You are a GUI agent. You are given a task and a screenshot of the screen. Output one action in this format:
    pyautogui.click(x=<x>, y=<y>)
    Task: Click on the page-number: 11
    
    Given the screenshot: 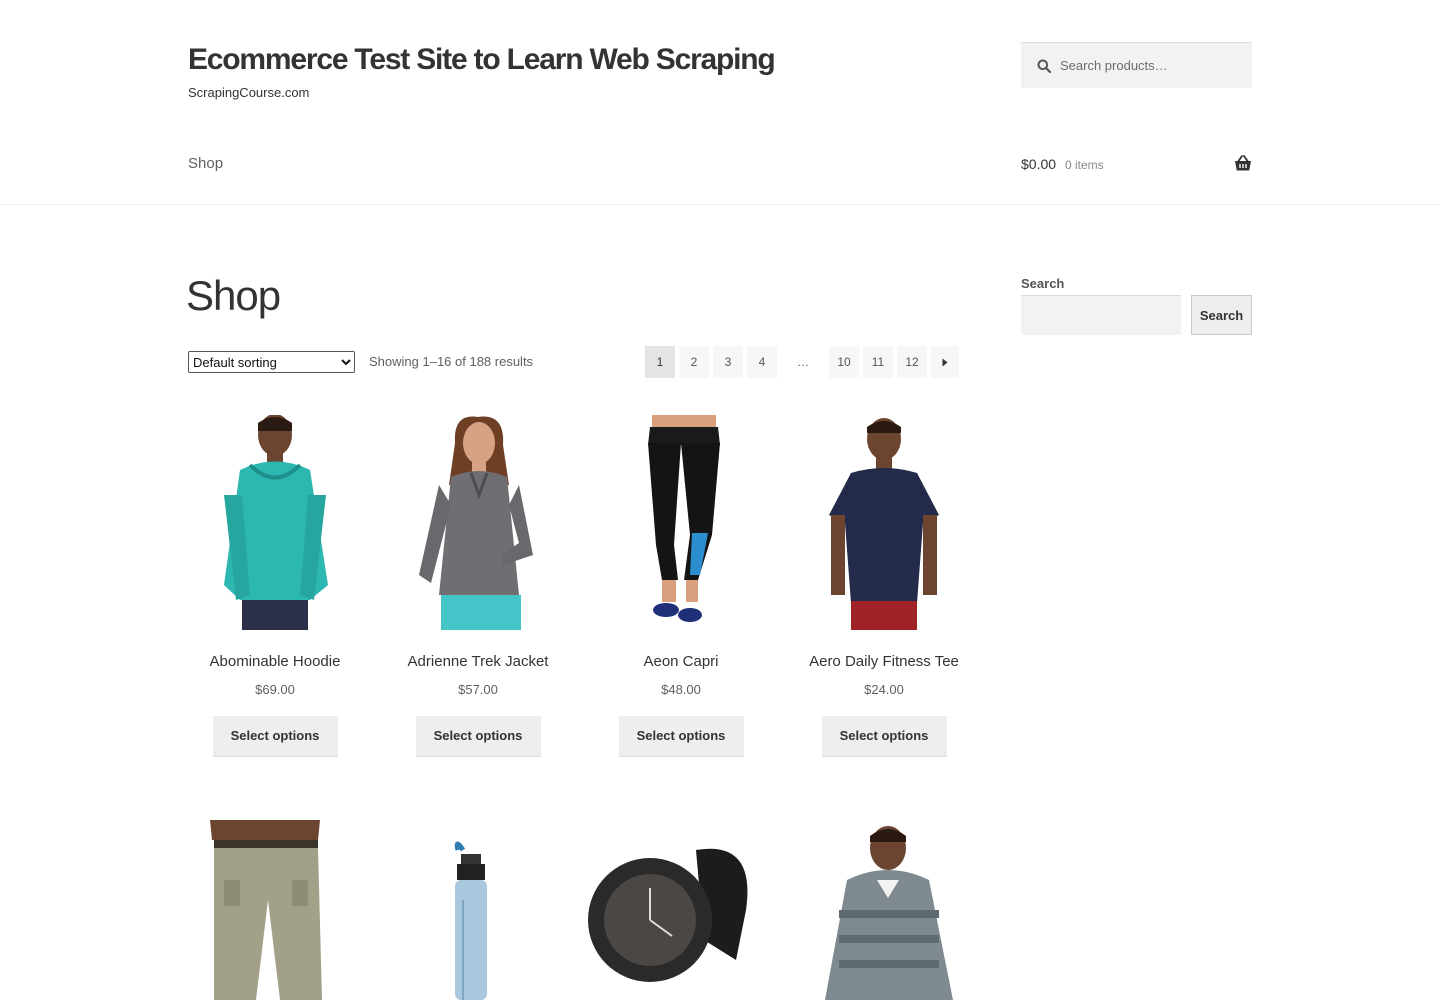 What is the action you would take?
    pyautogui.click(x=878, y=362)
    